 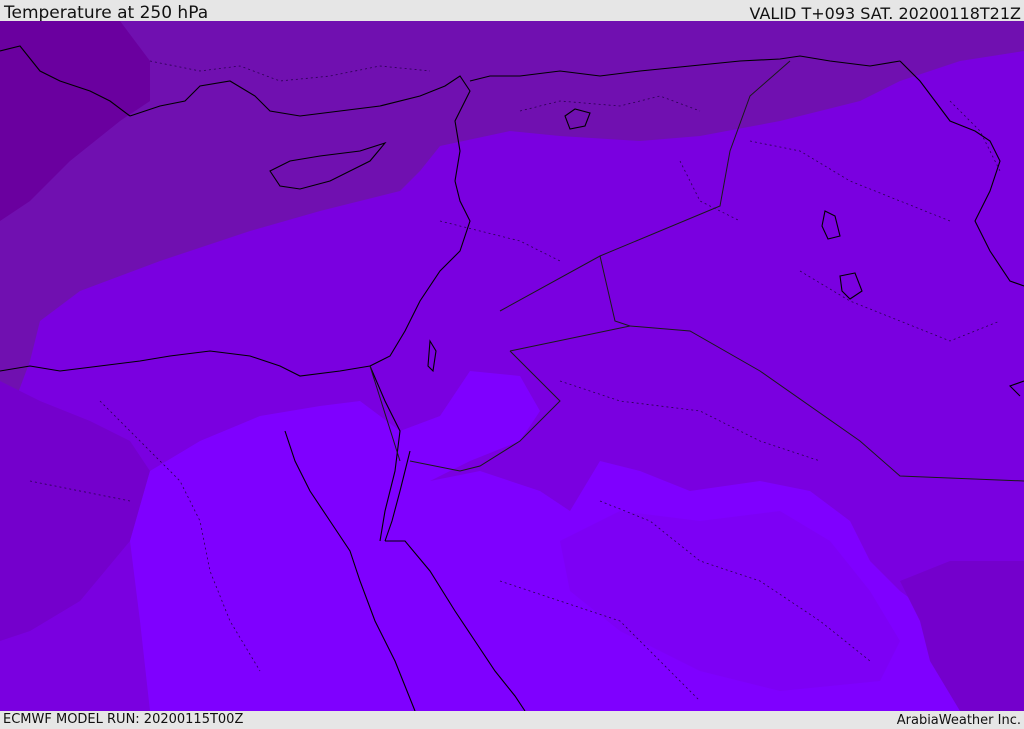 I want to click on model-run-label: ECMWF MODEL RUN: 20200115T00Z, so click(x=123, y=719).